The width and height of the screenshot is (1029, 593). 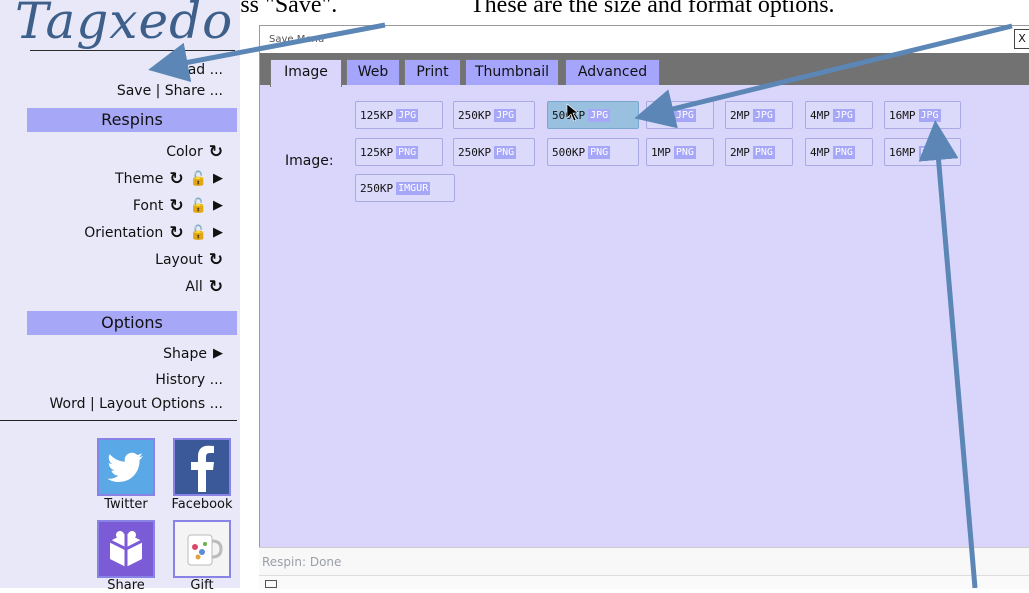 I want to click on tab-advanced: Advanced, so click(x=612, y=72).